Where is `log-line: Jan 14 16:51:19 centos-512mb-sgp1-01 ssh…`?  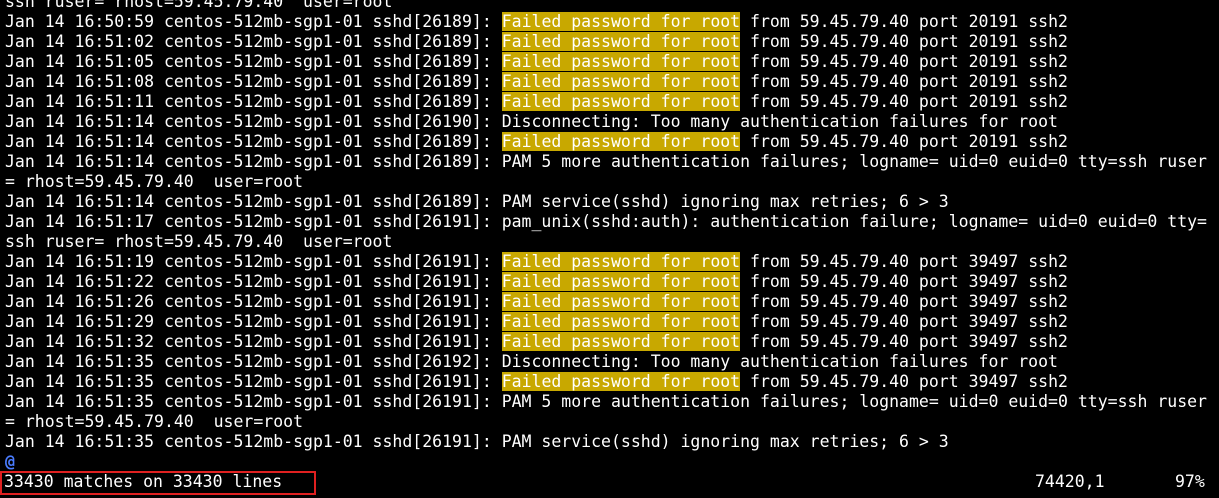
log-line: Jan 14 16:51:19 centos-512mb-sgp1-01 ssh… is located at coordinates (612, 262).